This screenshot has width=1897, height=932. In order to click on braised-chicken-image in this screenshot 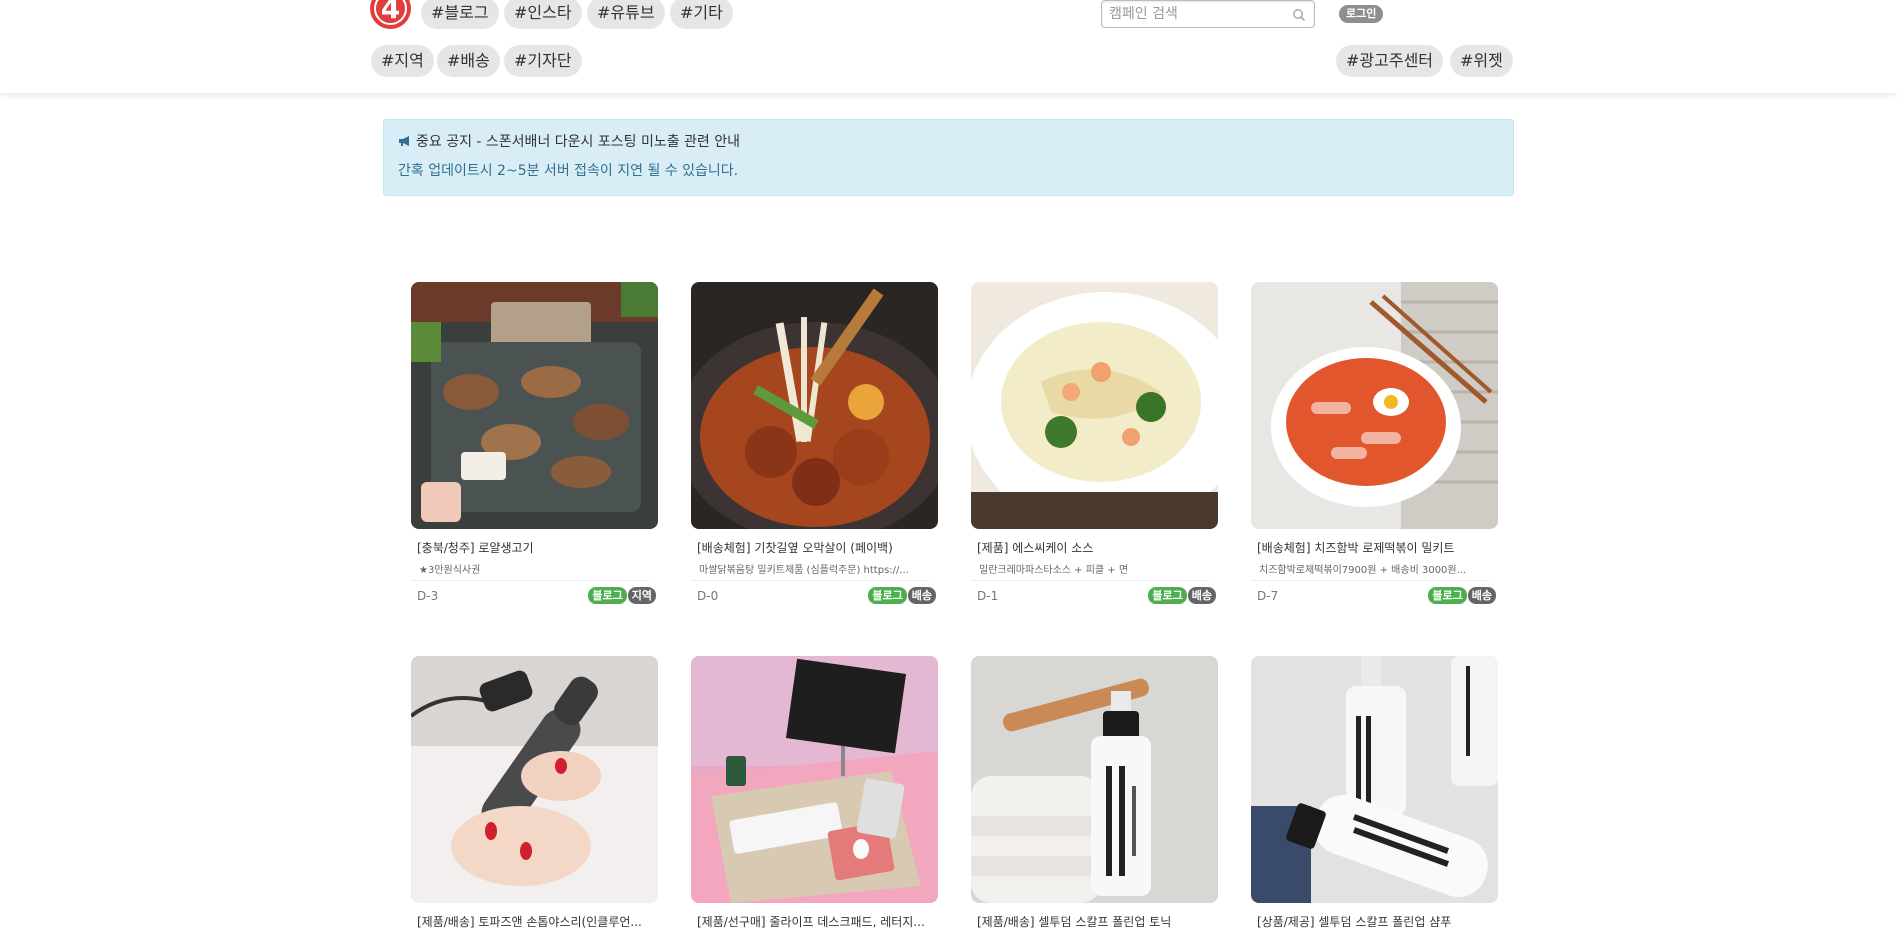, I will do `click(814, 405)`.